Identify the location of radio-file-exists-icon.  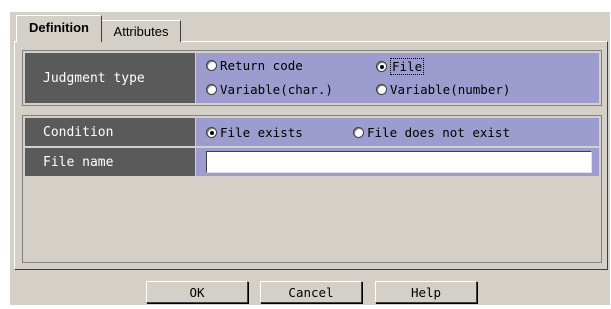
(211, 132).